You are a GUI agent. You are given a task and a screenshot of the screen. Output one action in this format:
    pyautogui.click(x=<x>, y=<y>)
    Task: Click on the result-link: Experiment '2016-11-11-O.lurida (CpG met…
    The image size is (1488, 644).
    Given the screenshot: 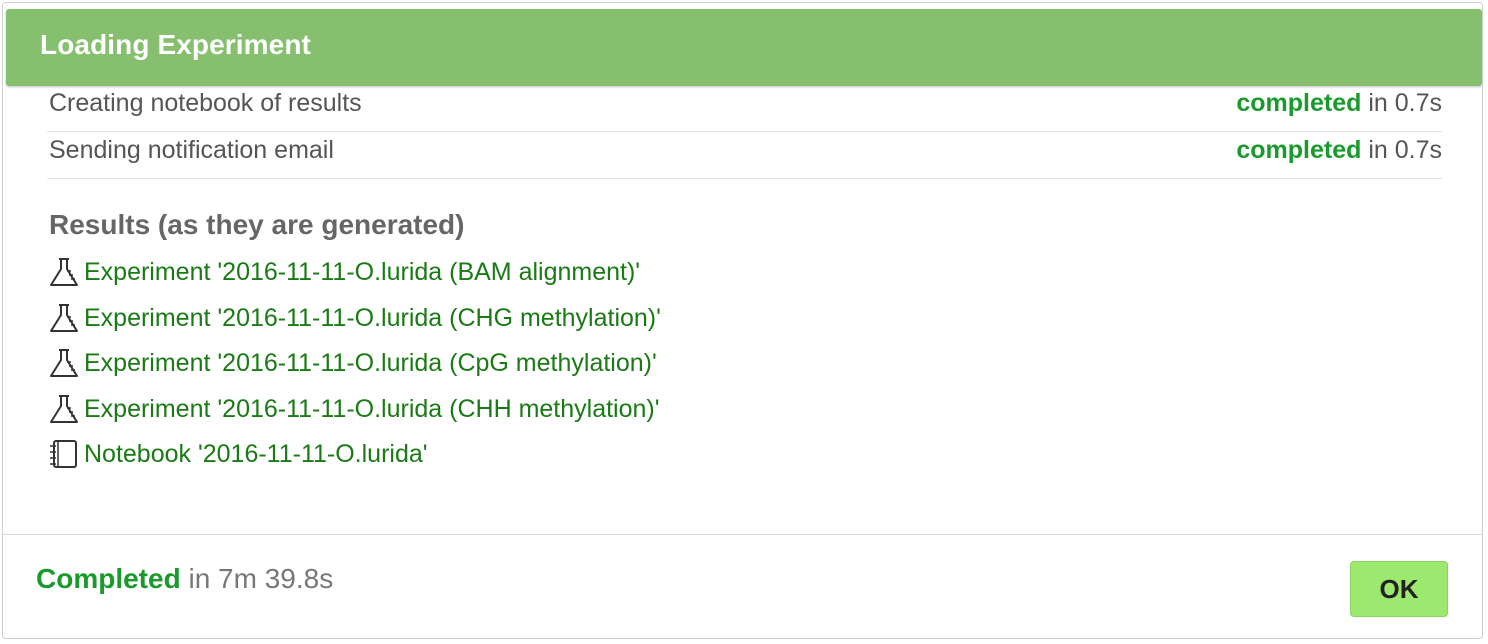 What is the action you would take?
    pyautogui.click(x=370, y=363)
    